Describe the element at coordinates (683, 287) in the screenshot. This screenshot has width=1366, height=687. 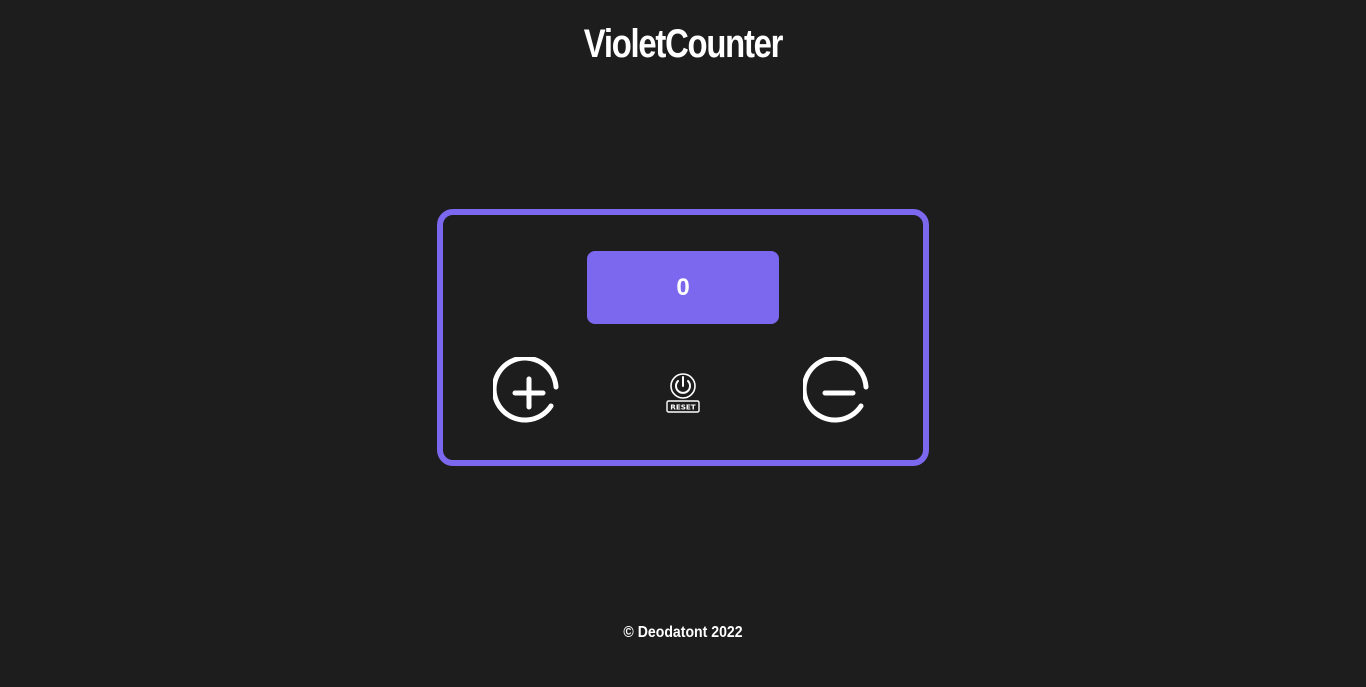
I see `counter-value: 0` at that location.